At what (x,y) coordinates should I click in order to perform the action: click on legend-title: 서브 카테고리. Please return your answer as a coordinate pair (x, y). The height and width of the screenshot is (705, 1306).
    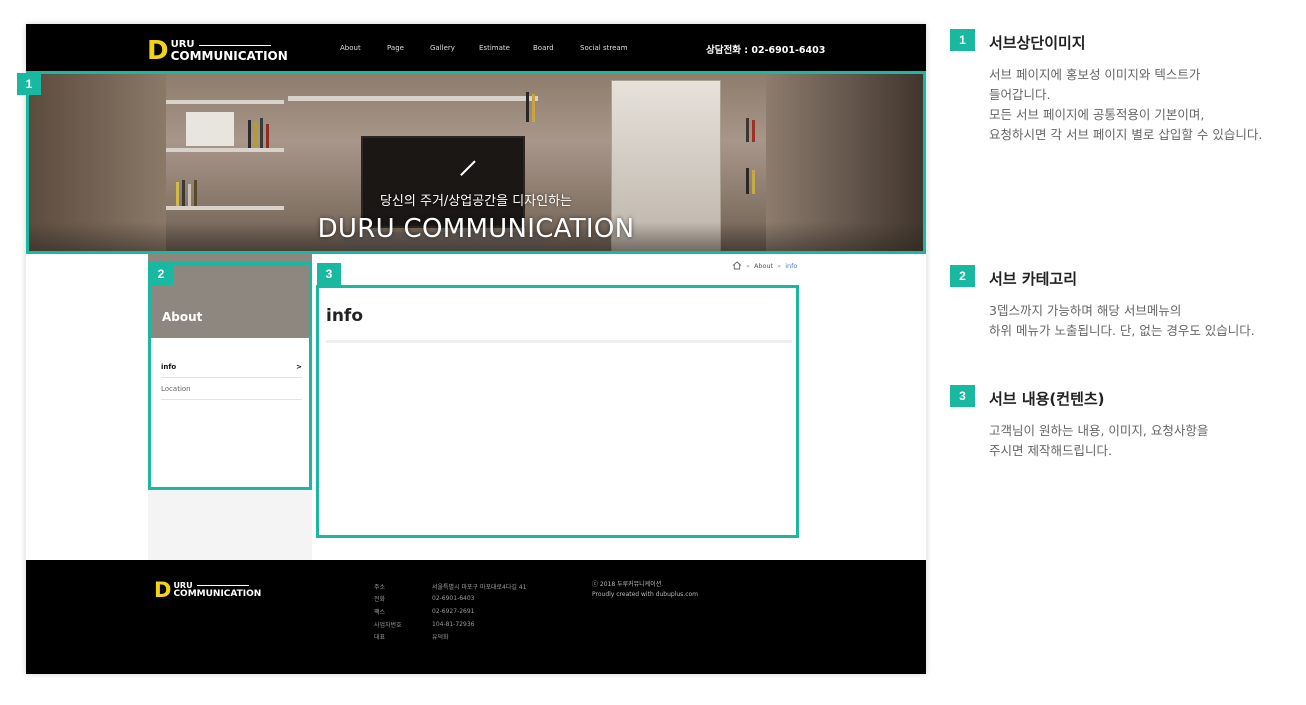
    Looking at the image, I should click on (1033, 279).